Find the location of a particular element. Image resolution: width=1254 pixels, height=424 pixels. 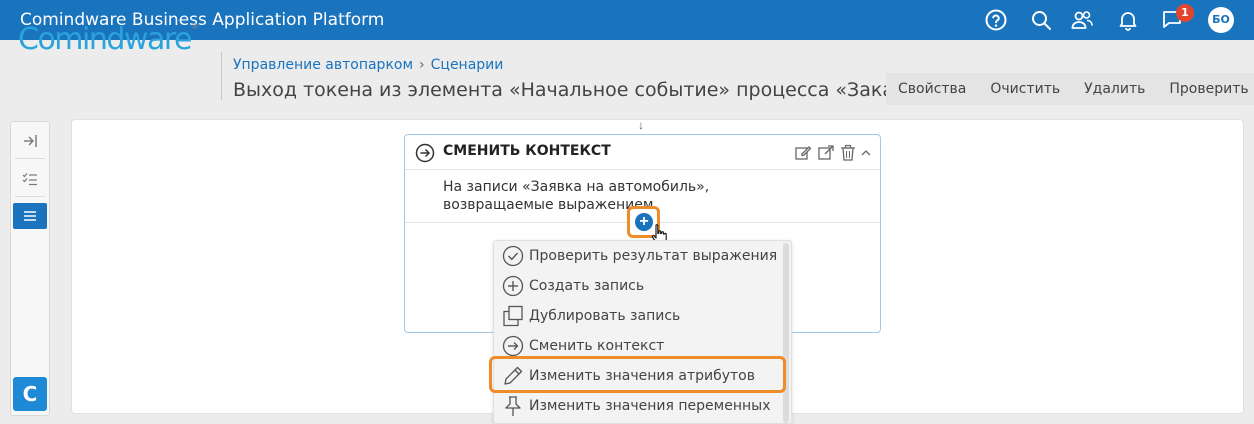

menu-item-change-attributes: Изменить значения атрибутов is located at coordinates (639, 376).